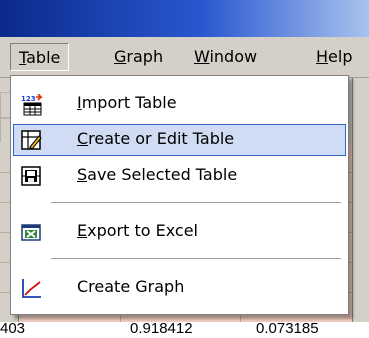 The width and height of the screenshot is (369, 338). What do you see at coordinates (83, 138) in the screenshot?
I see `mnemonic: C` at bounding box center [83, 138].